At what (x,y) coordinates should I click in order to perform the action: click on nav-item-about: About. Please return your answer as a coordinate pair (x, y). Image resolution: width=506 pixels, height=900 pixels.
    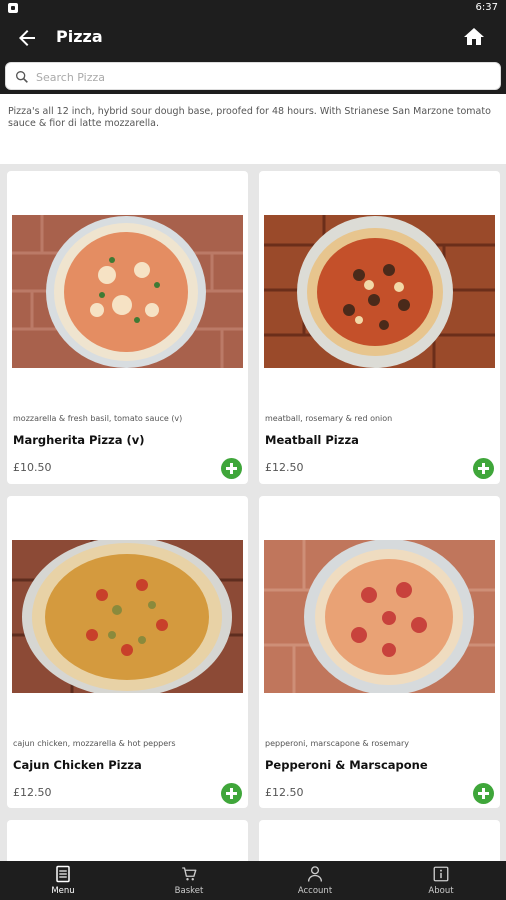
    Looking at the image, I should click on (441, 880).